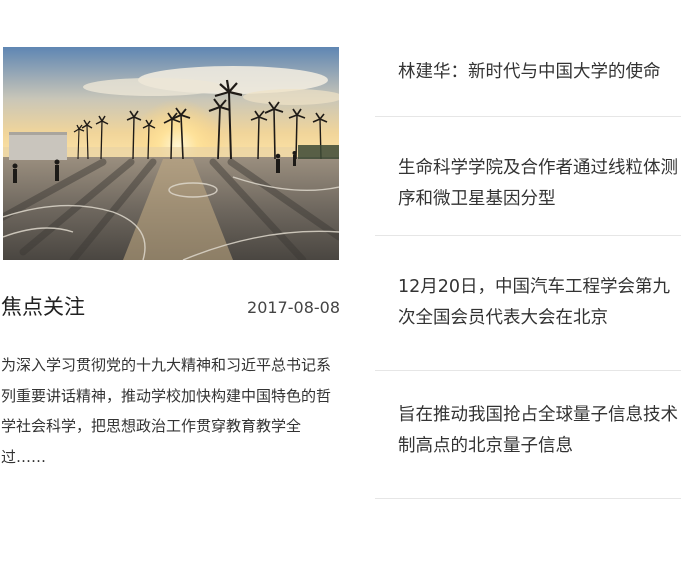 The height and width of the screenshot is (582, 681). Describe the element at coordinates (539, 184) in the screenshot. I see `news-item-title: 生命科学学院及合作者通过线粒体测序和微卫星基因分型` at that location.